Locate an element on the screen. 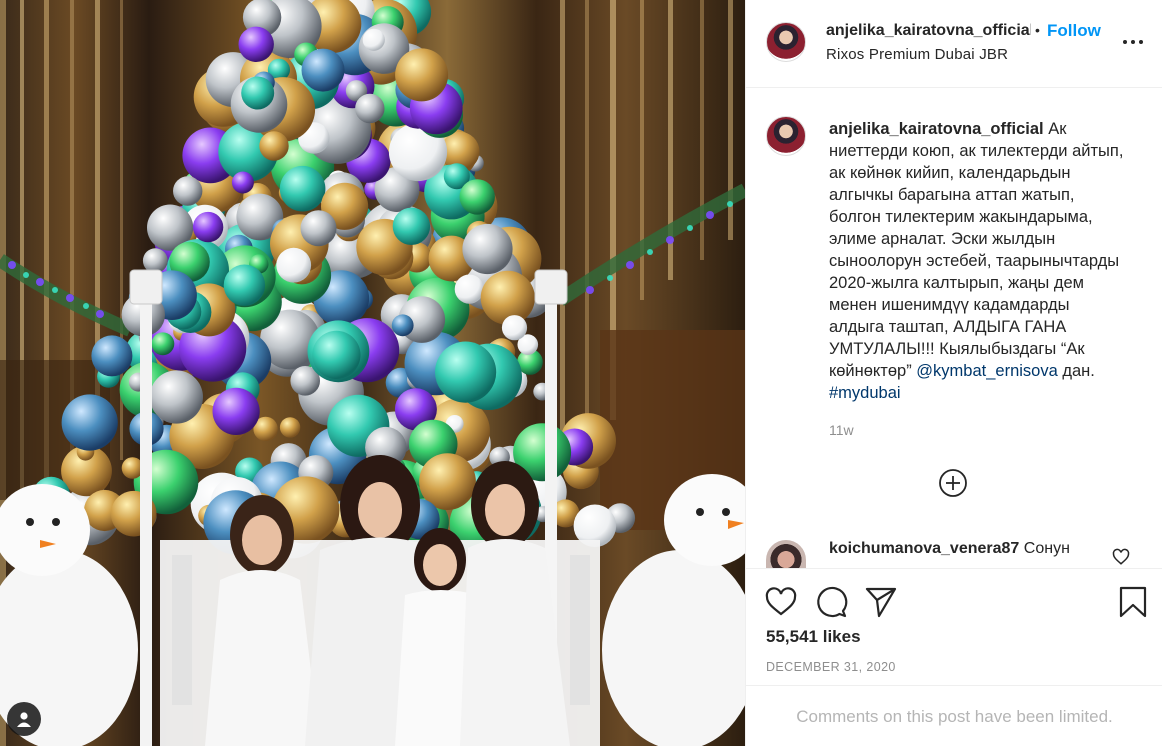 This screenshot has width=1162, height=748. author-avatar is located at coordinates (786, 42).